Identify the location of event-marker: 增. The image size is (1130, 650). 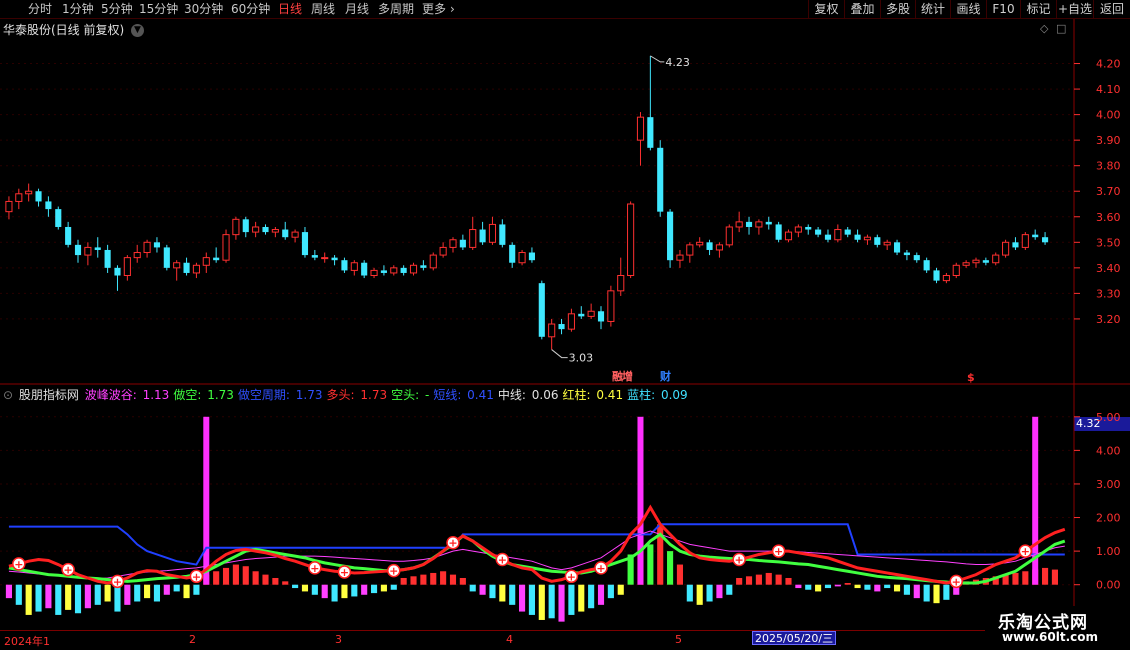
(627, 376).